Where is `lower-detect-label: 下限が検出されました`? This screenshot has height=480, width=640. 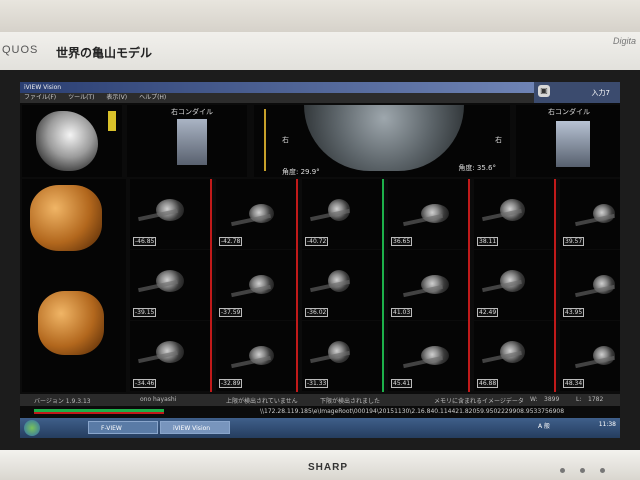 lower-detect-label: 下限が検出されました is located at coordinates (350, 401).